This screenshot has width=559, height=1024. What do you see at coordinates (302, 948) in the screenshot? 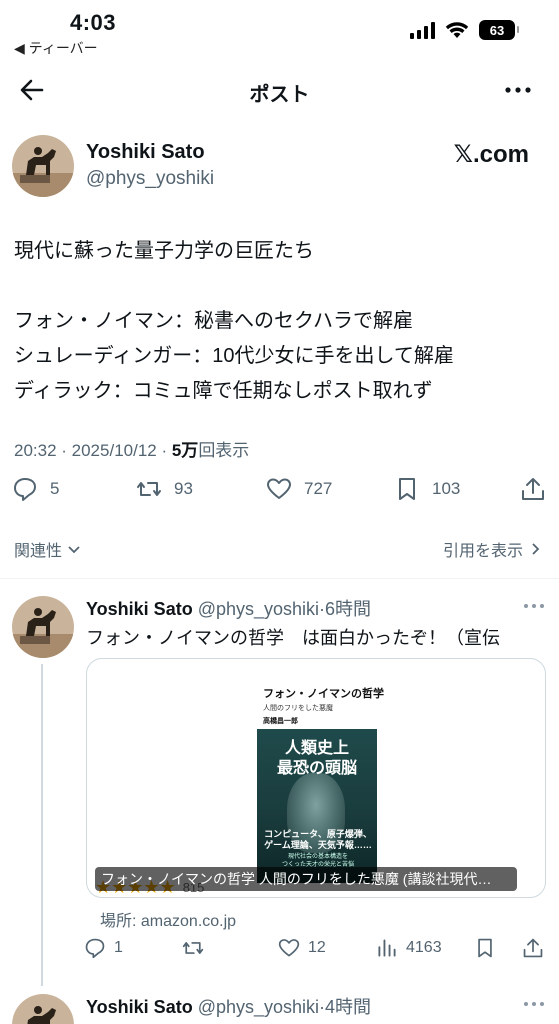
I see `reply-like-button: 12` at bounding box center [302, 948].